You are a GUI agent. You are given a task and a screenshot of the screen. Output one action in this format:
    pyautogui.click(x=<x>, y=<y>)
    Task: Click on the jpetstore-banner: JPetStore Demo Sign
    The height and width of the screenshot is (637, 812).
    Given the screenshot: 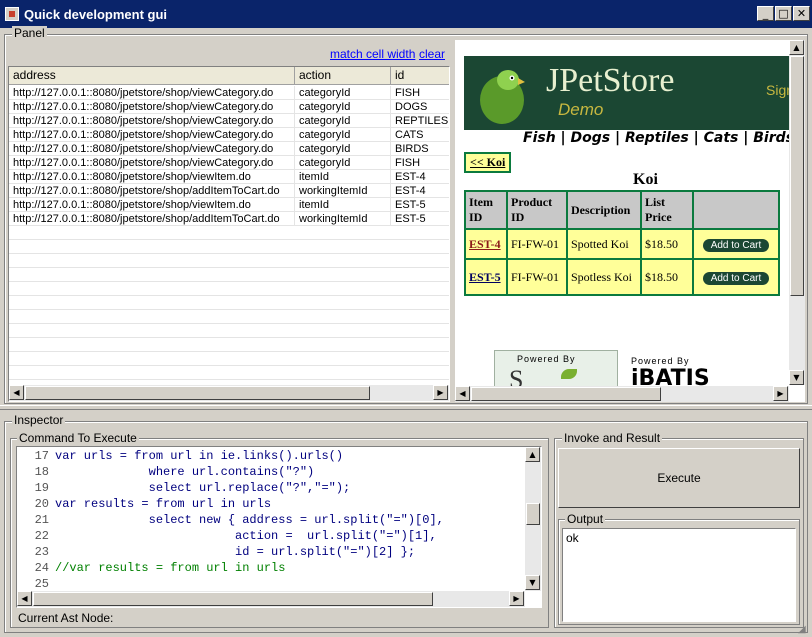 What is the action you would take?
    pyautogui.click(x=629, y=93)
    